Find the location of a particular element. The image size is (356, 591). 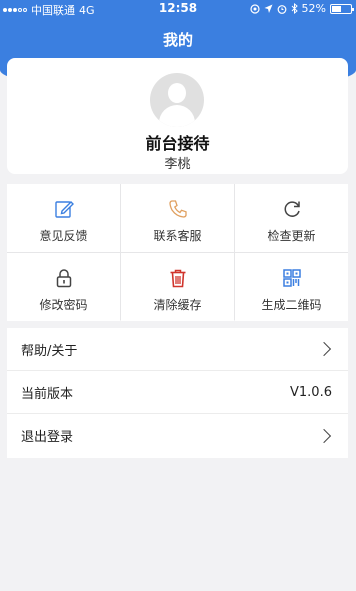

location-icon is located at coordinates (268, 8).